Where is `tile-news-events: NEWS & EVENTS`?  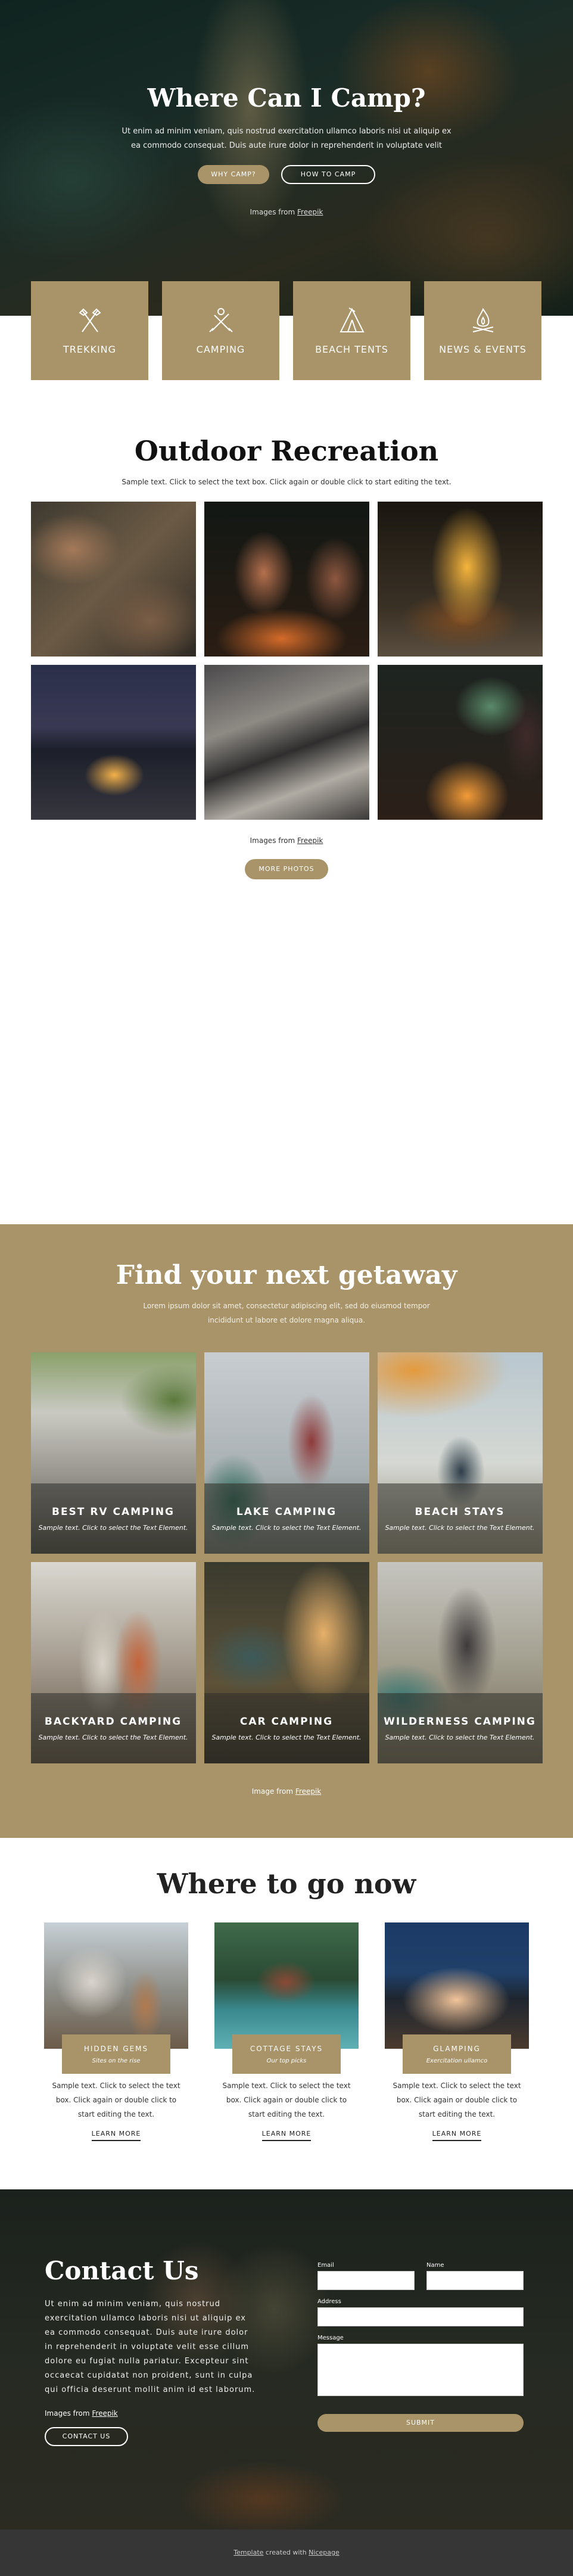
tile-news-events: NEWS & EVENTS is located at coordinates (482, 330).